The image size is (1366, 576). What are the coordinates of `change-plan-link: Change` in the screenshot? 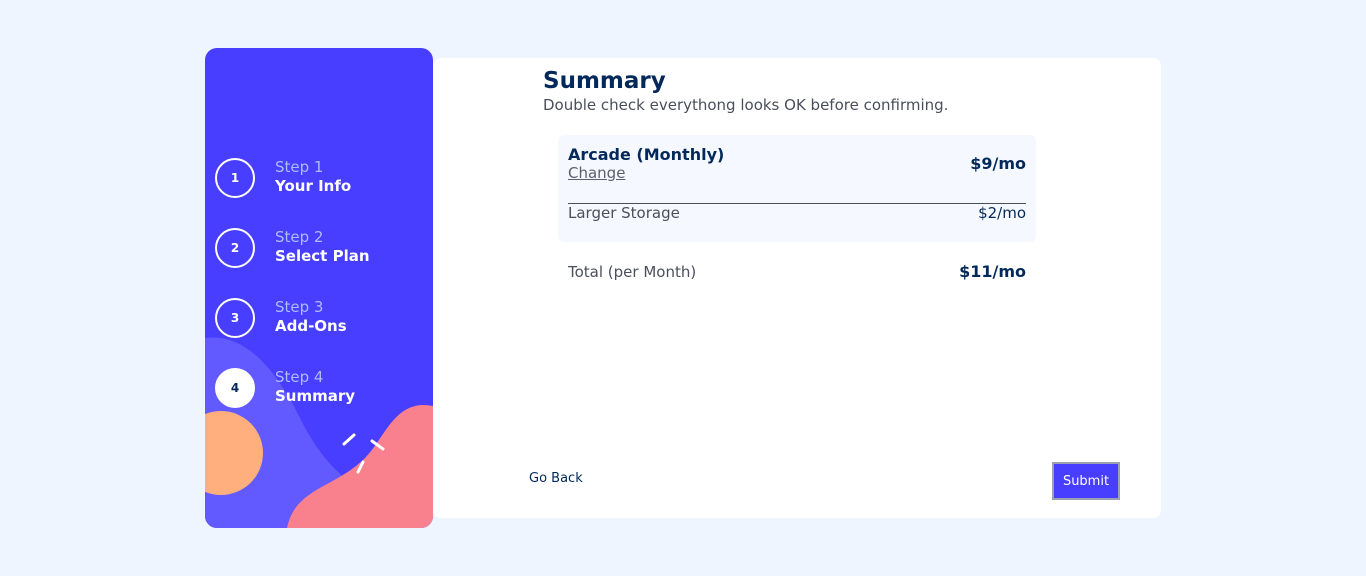 It's located at (596, 173).